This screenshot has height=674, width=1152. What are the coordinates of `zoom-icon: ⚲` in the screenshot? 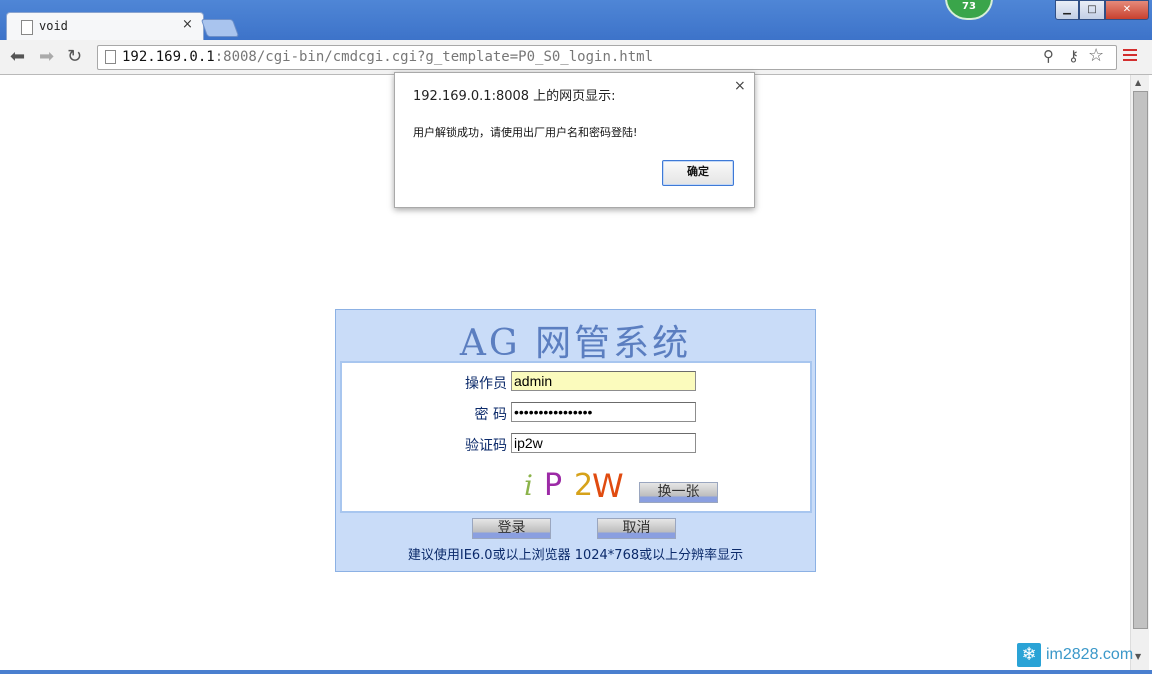 It's located at (1048, 56).